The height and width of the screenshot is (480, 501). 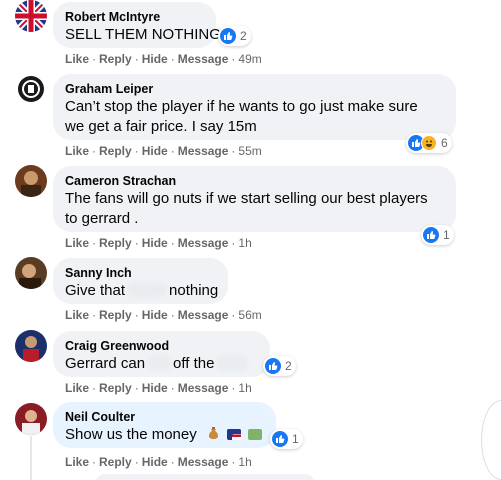 I want to click on reaction-count: 2, so click(x=288, y=366).